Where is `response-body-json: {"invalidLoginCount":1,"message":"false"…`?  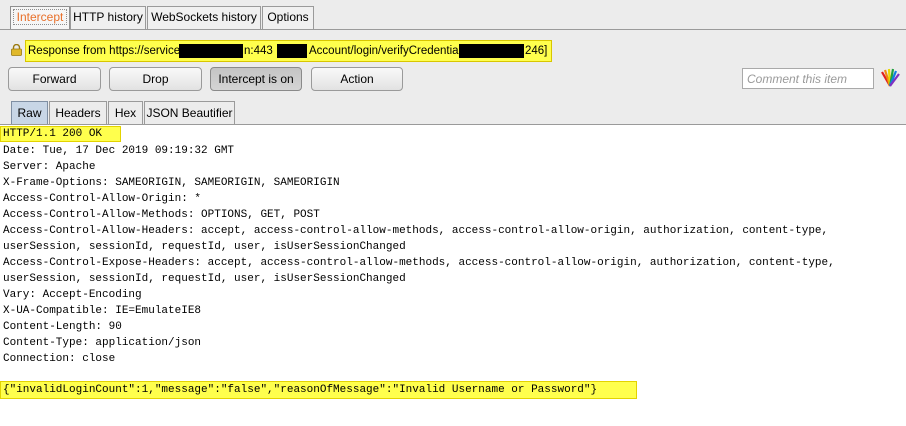 response-body-json: {"invalidLoginCount":1,"message":"false"… is located at coordinates (300, 390).